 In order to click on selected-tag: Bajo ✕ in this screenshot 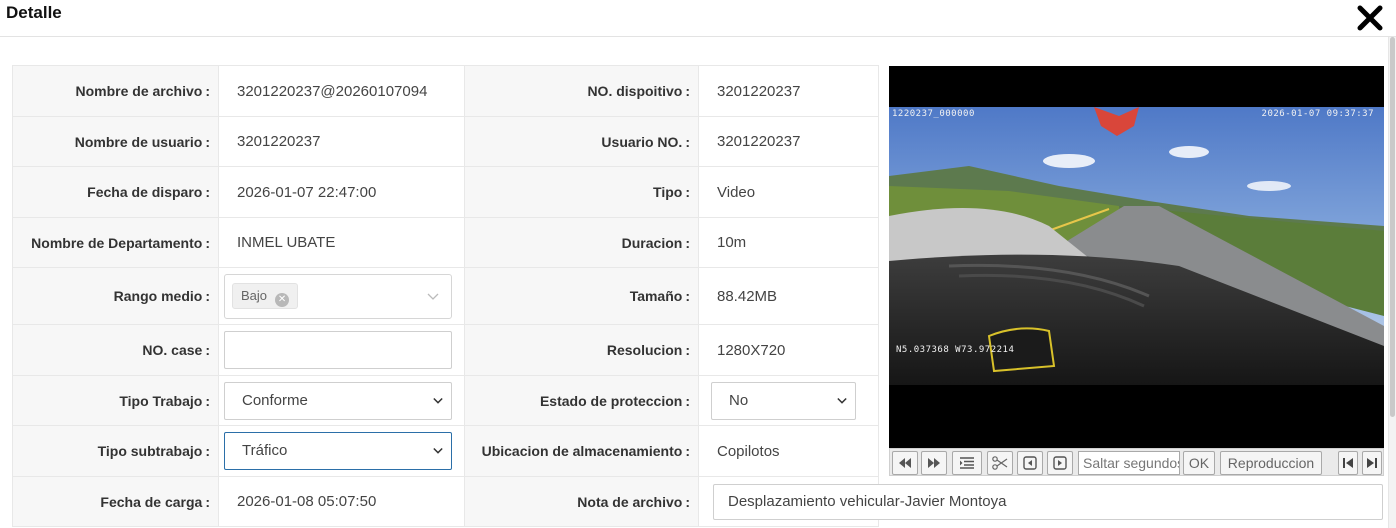, I will do `click(265, 295)`.